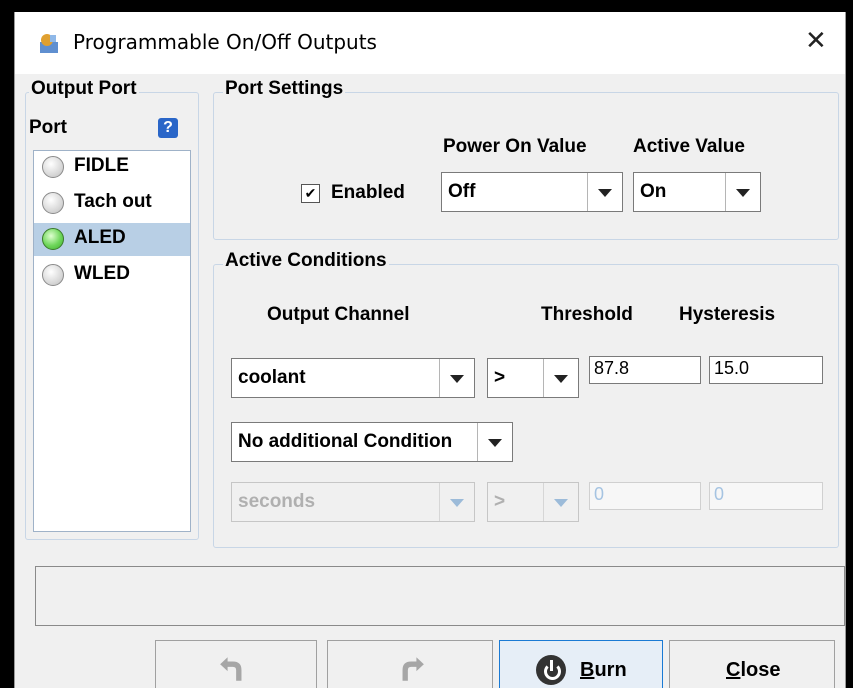  Describe the element at coordinates (310, 193) in the screenshot. I see `enabled-checkbox: ✔` at that location.